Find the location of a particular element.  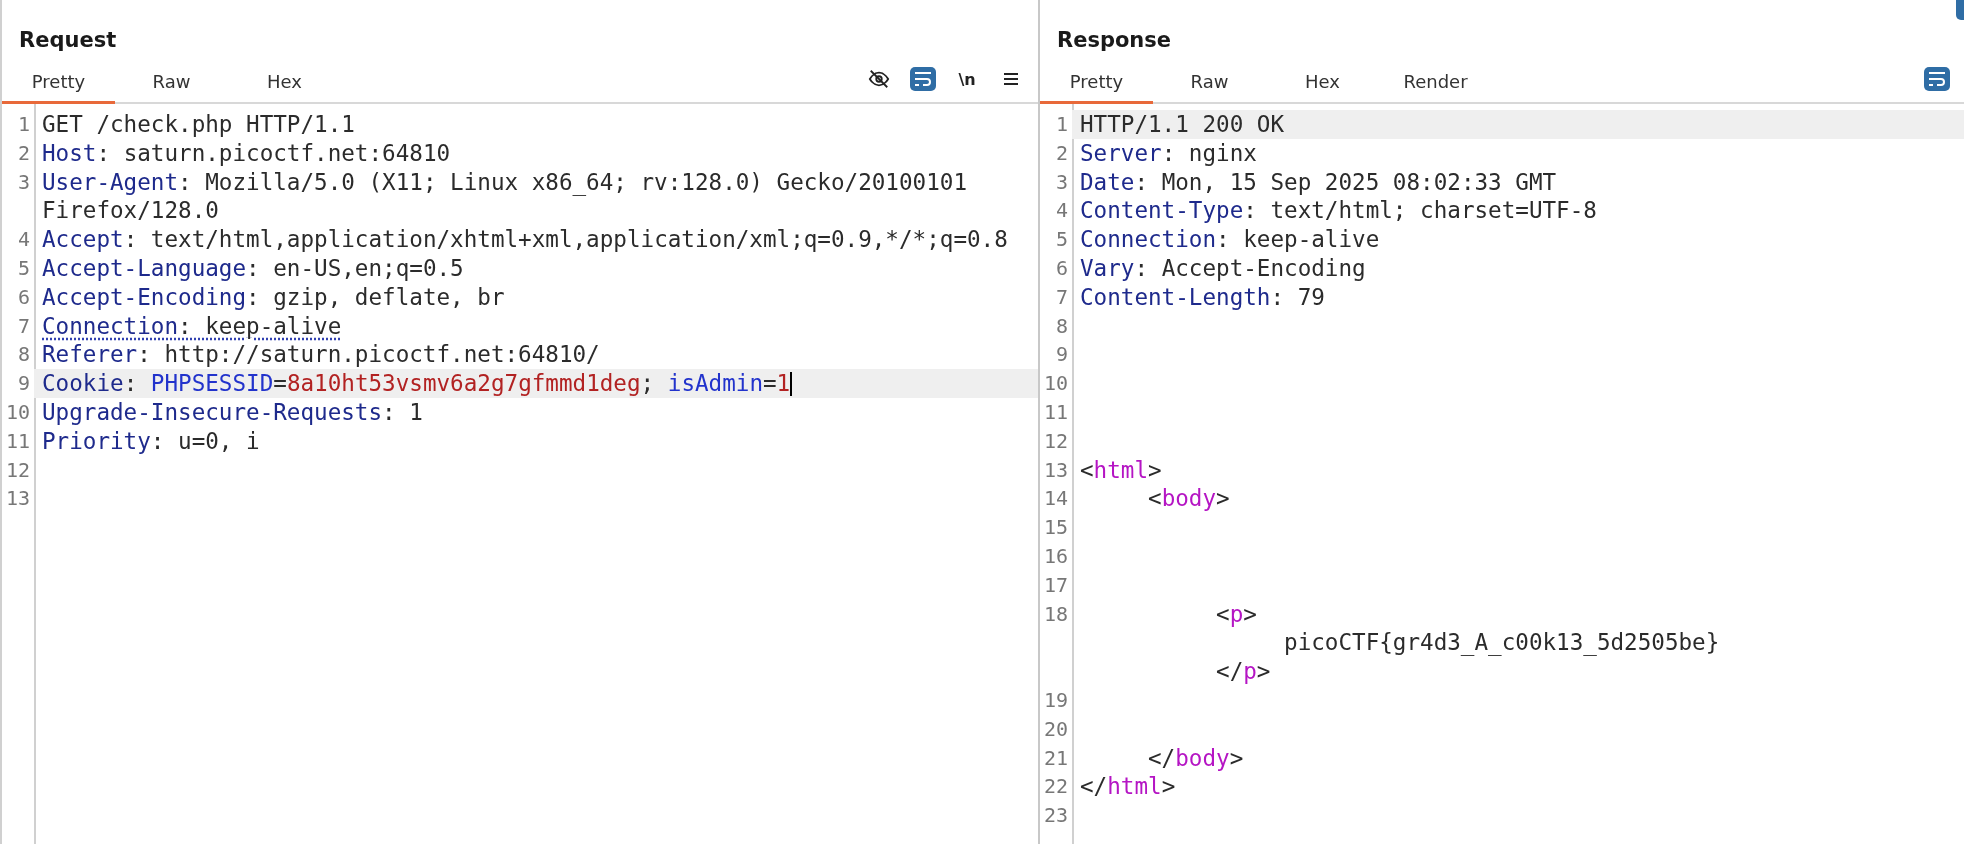

code-token: Content-Type is located at coordinates (1162, 211).